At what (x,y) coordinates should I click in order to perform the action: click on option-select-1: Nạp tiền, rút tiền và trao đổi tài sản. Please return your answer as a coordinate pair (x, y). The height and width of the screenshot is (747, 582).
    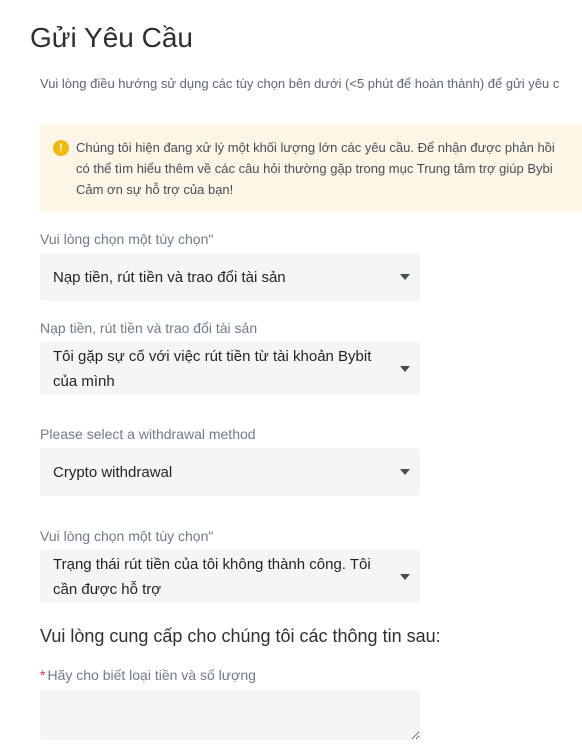
    Looking at the image, I should click on (230, 277).